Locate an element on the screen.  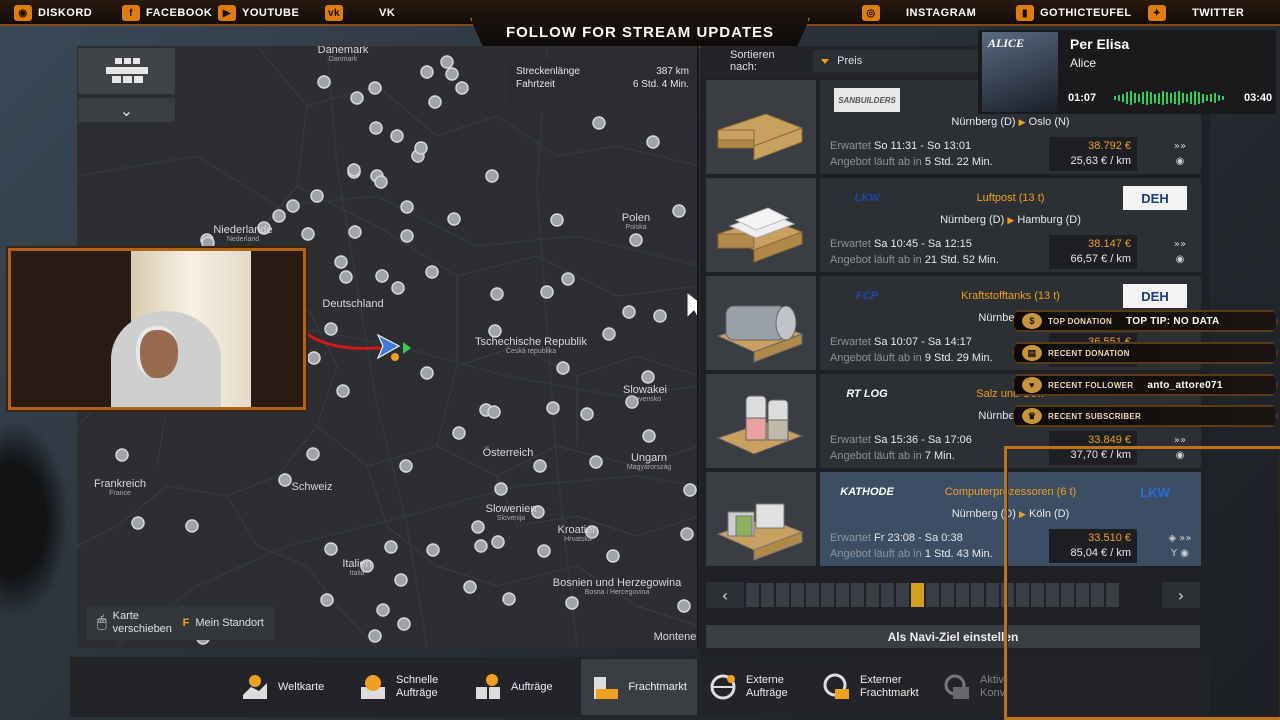
twitter-icon: ✦ is located at coordinates (1157, 13).